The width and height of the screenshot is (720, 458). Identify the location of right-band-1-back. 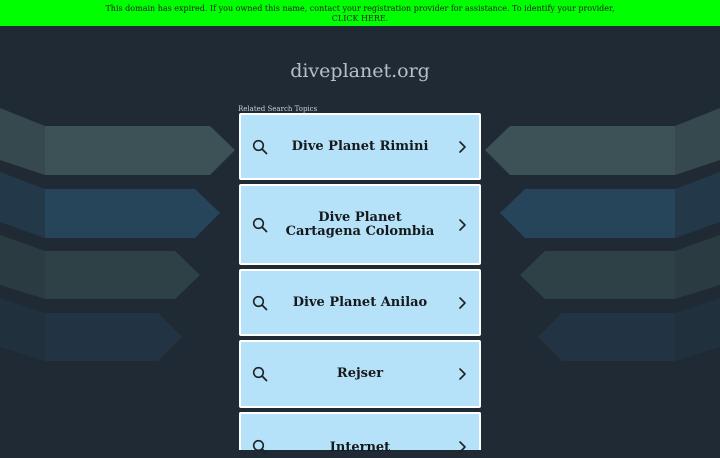
(697, 141).